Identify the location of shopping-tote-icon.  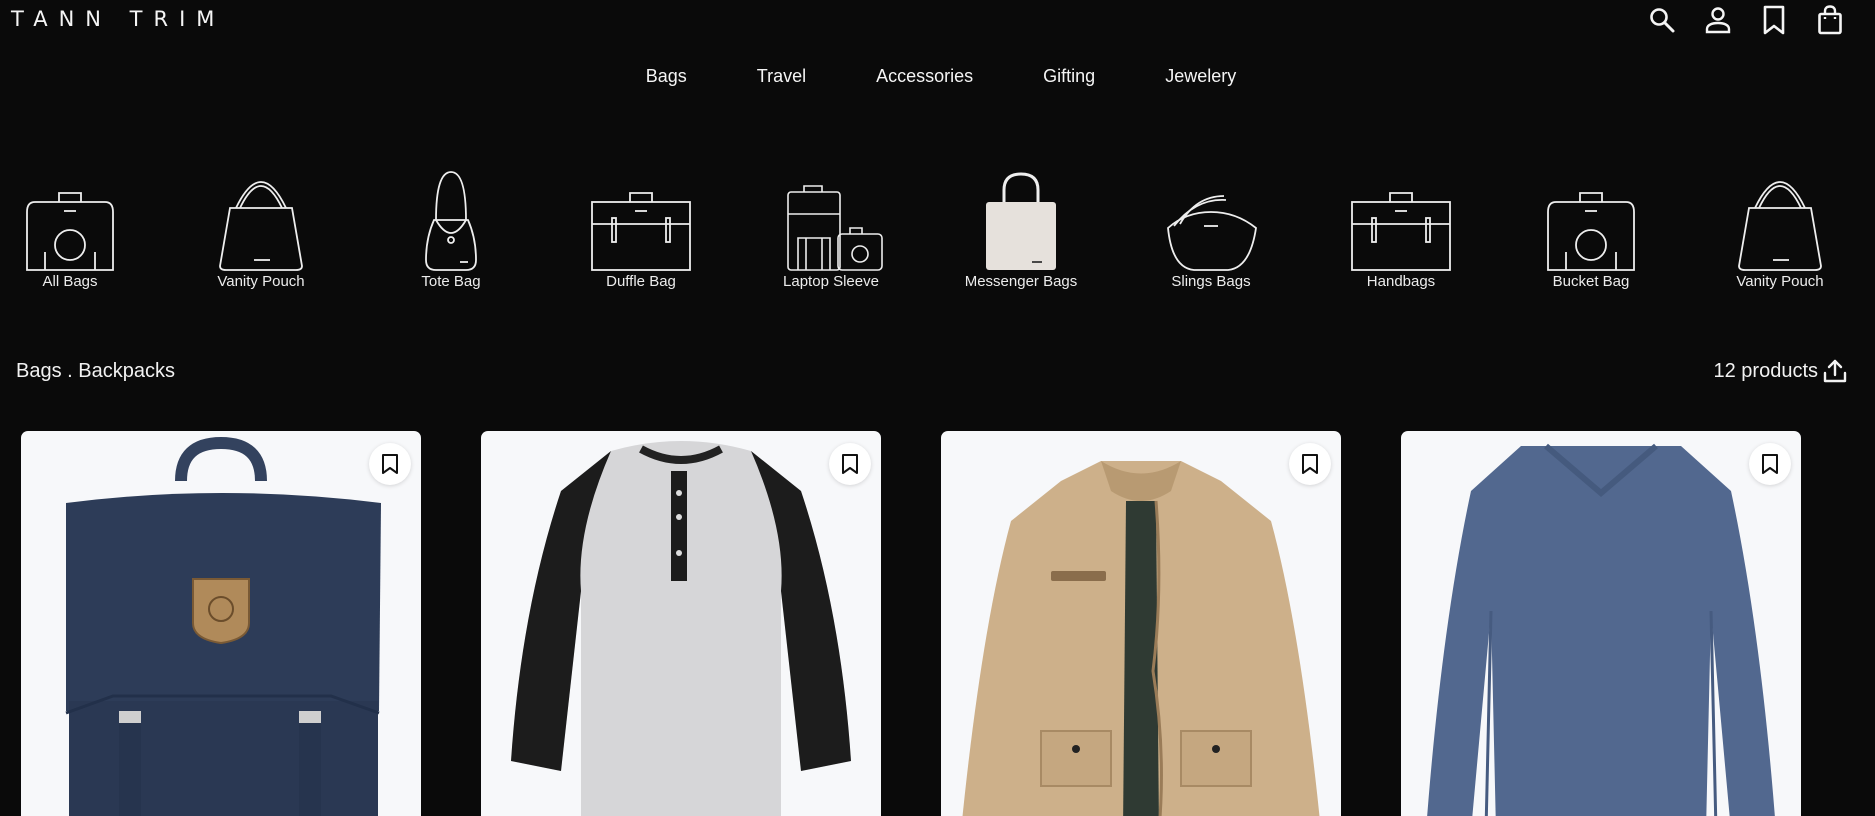
(1021, 221).